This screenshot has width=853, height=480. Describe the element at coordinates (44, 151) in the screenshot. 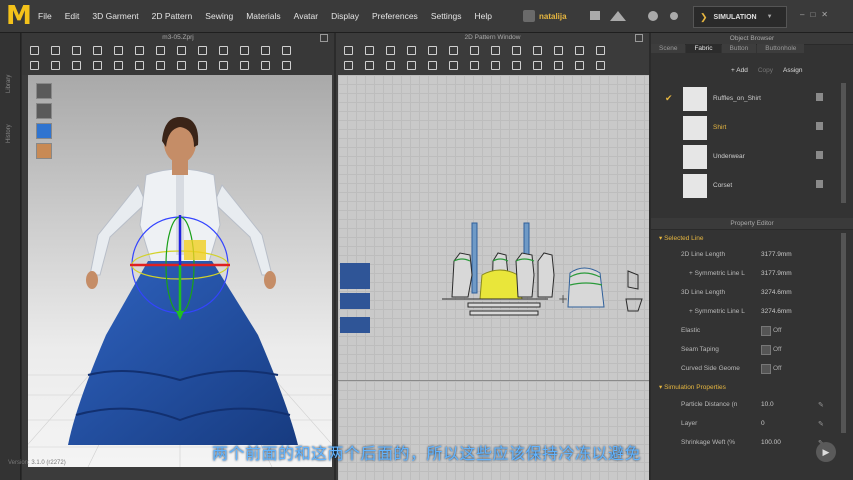

I see `skin-view-icon` at that location.